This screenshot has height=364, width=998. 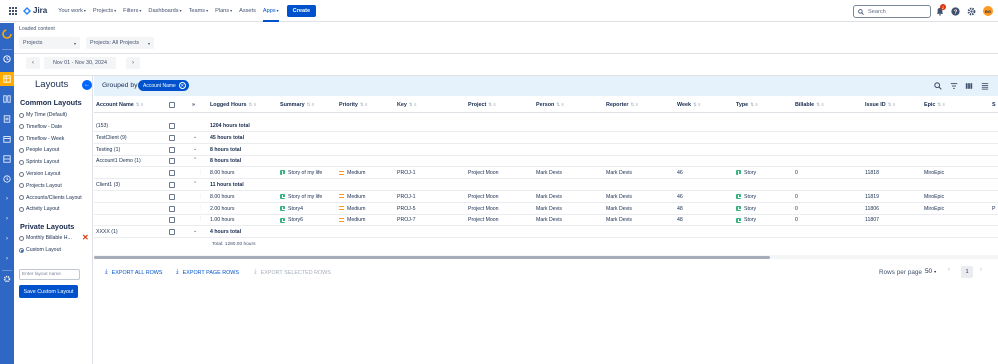 What do you see at coordinates (892, 11) in the screenshot?
I see `search-input: Search` at bounding box center [892, 11].